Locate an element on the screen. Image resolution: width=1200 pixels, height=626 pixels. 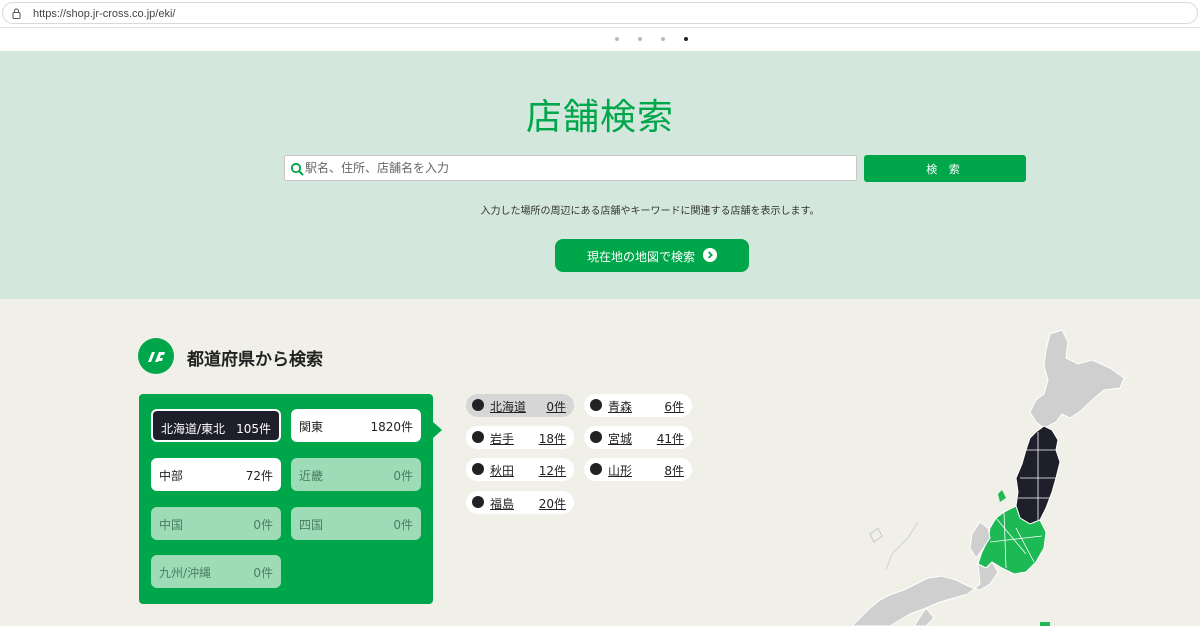
region-button-kanto: 関東 1820件 is located at coordinates (356, 425).